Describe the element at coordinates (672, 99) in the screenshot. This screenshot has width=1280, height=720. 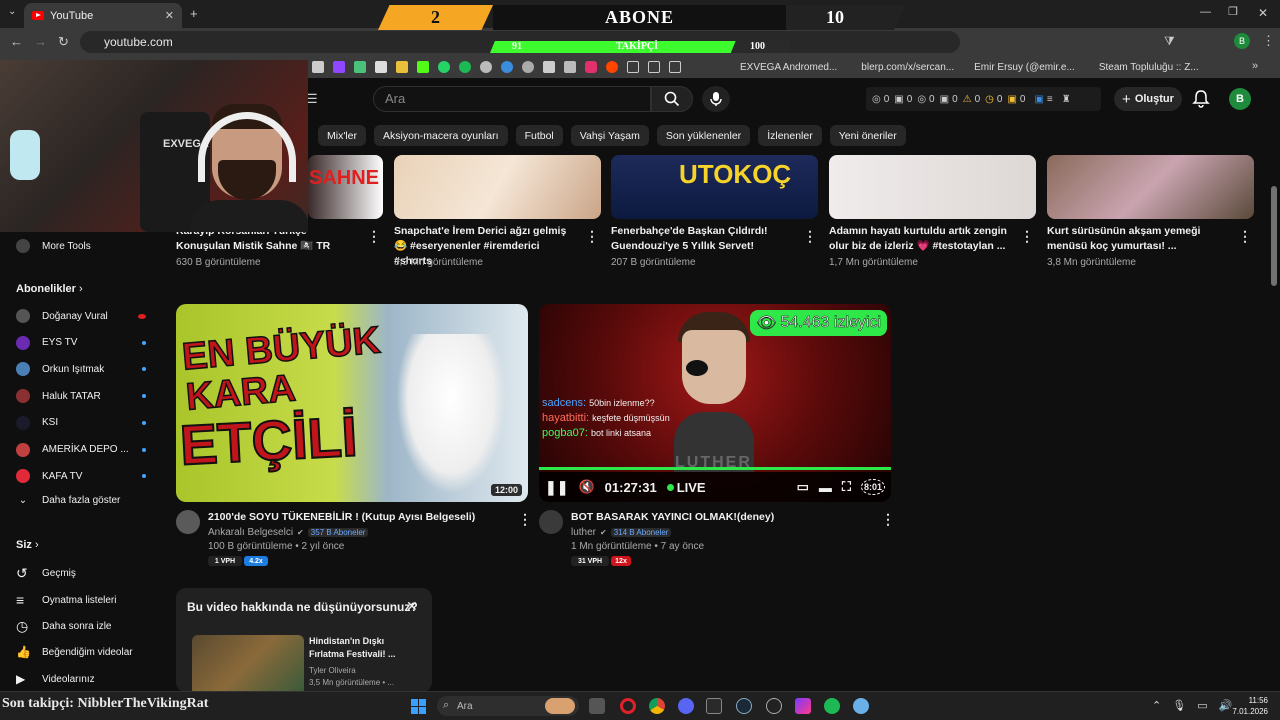
I see `search-button` at that location.